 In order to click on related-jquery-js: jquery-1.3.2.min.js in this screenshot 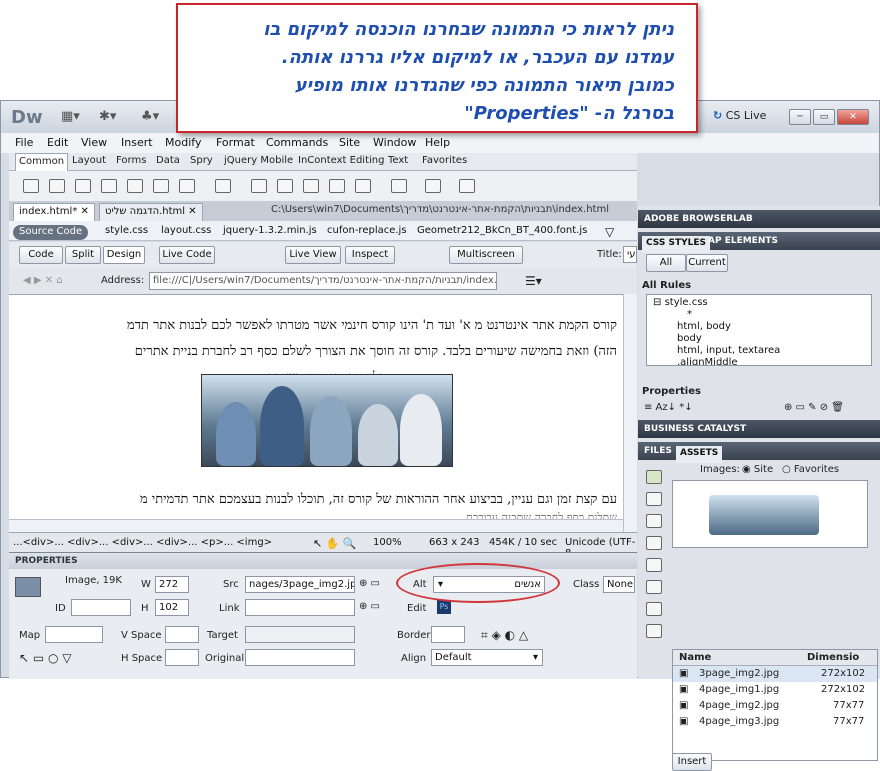, I will do `click(270, 230)`.